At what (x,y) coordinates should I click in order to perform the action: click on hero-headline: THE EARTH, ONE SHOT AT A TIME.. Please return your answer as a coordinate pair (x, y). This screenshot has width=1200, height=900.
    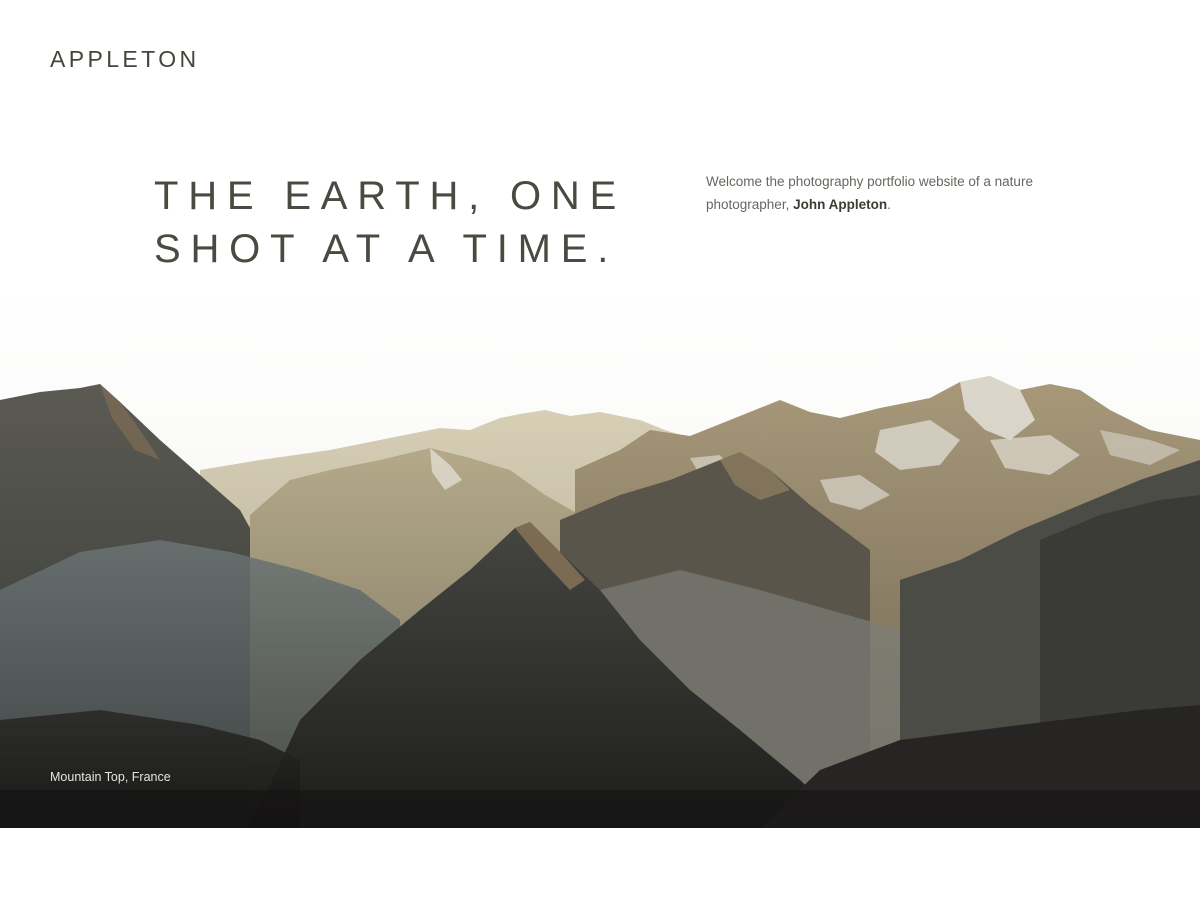
    Looking at the image, I should click on (394, 223).